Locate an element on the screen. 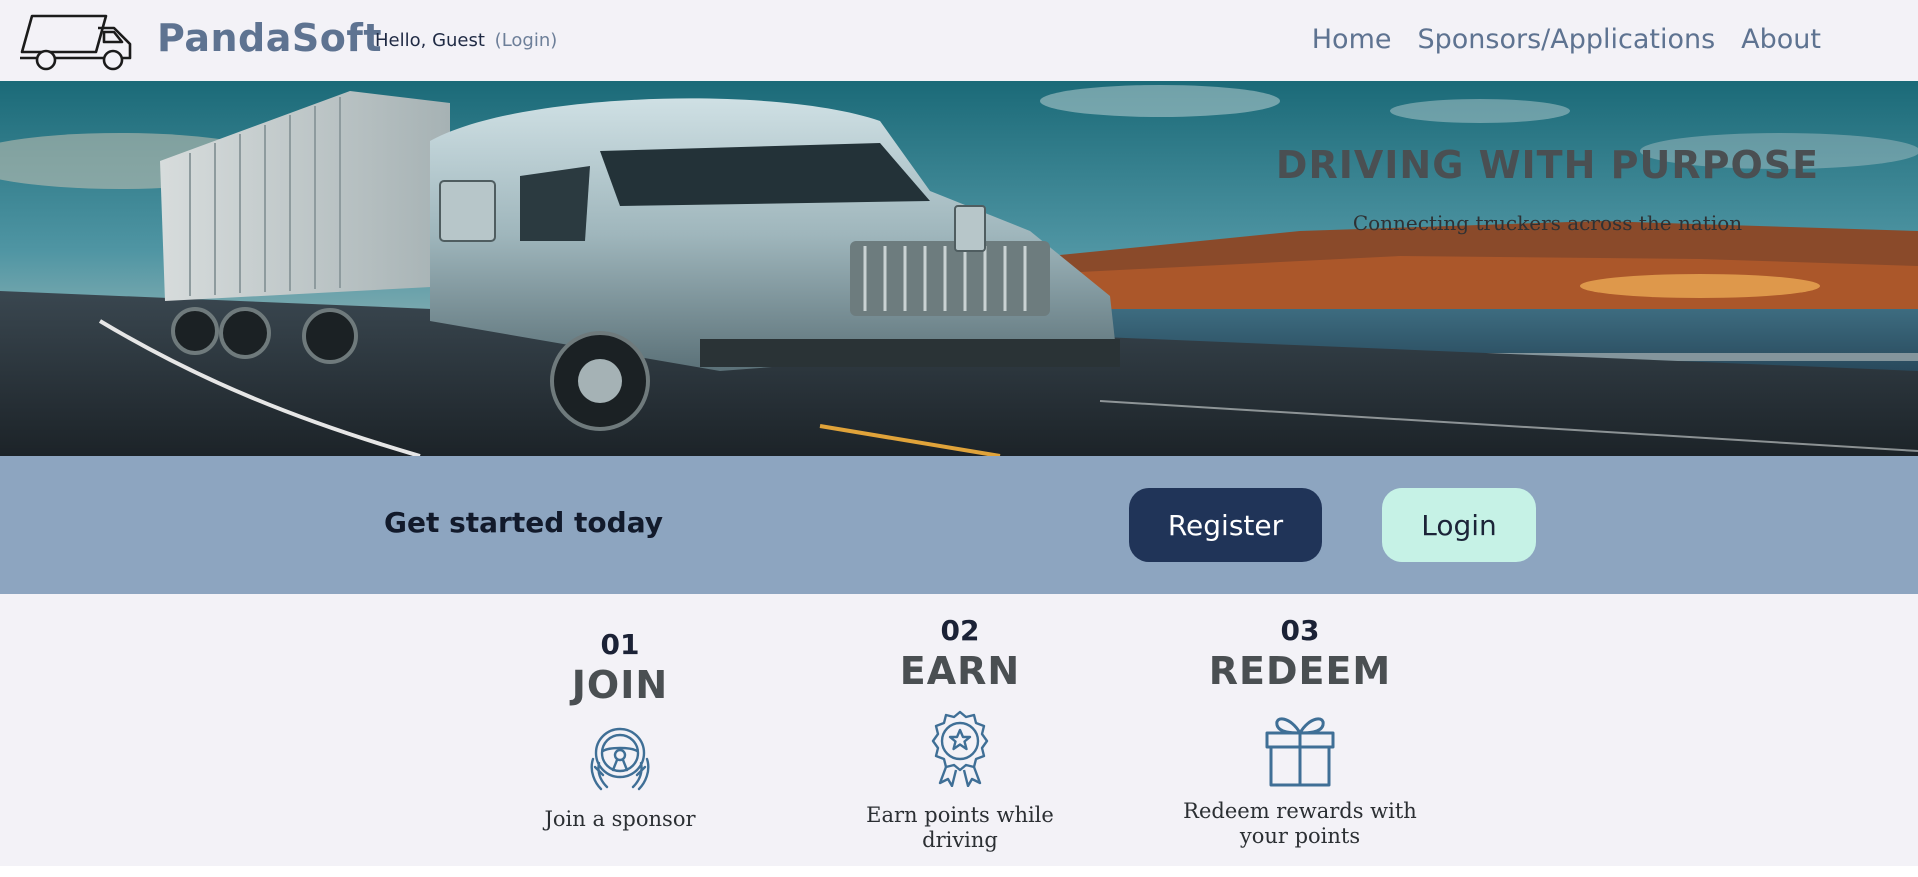  step-join: 01 JOIN Join a sponsor is located at coordinates (620, 730).